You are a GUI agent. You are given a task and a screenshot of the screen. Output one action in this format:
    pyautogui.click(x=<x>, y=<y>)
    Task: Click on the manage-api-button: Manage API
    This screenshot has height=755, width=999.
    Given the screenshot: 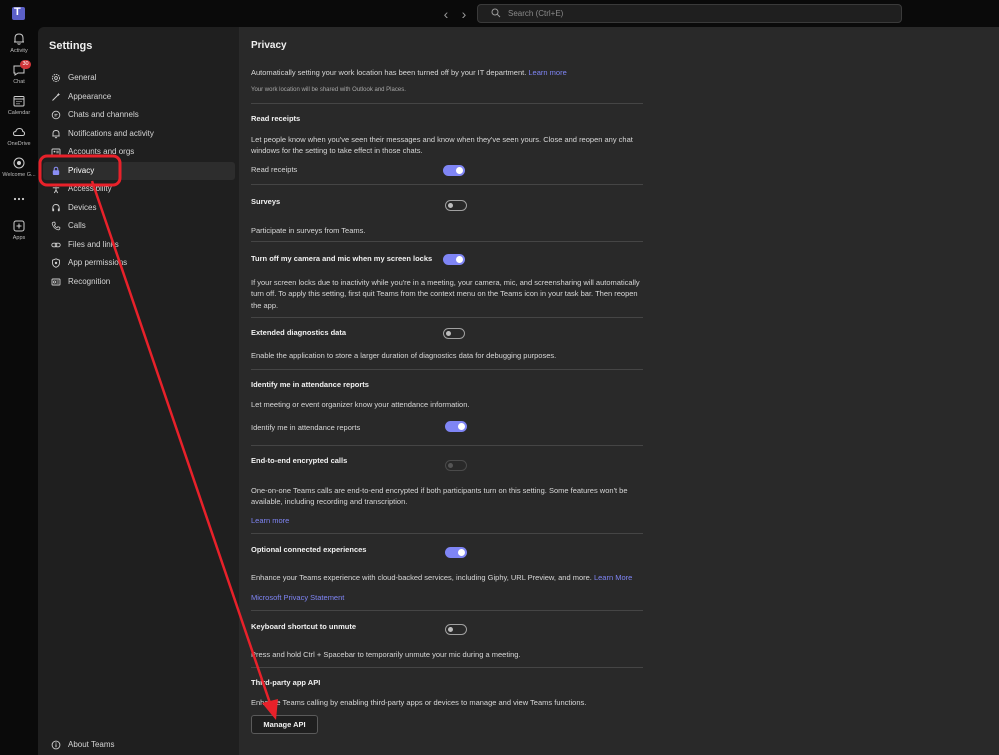 What is the action you would take?
    pyautogui.click(x=284, y=724)
    